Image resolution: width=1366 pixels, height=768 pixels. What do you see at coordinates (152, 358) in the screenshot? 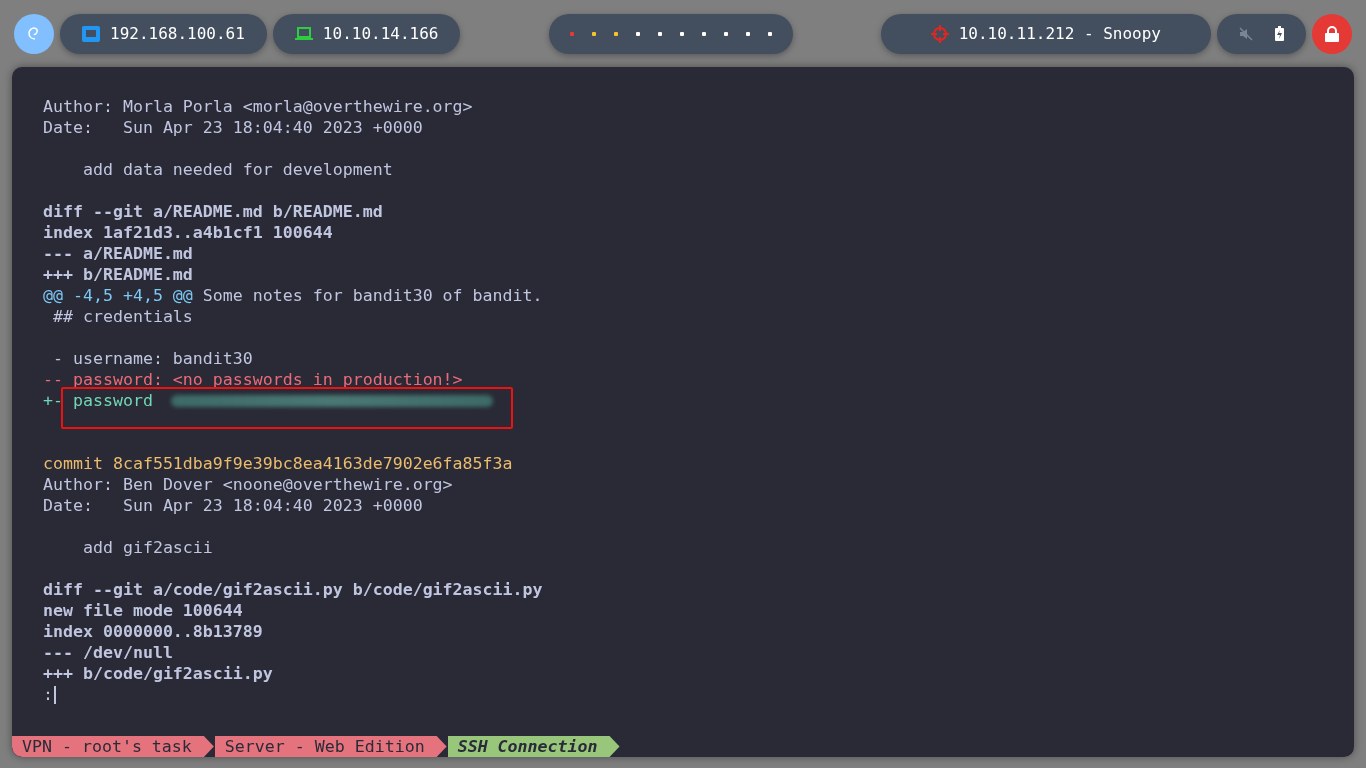
I see `terminal-line: - username: bandit30` at bounding box center [152, 358].